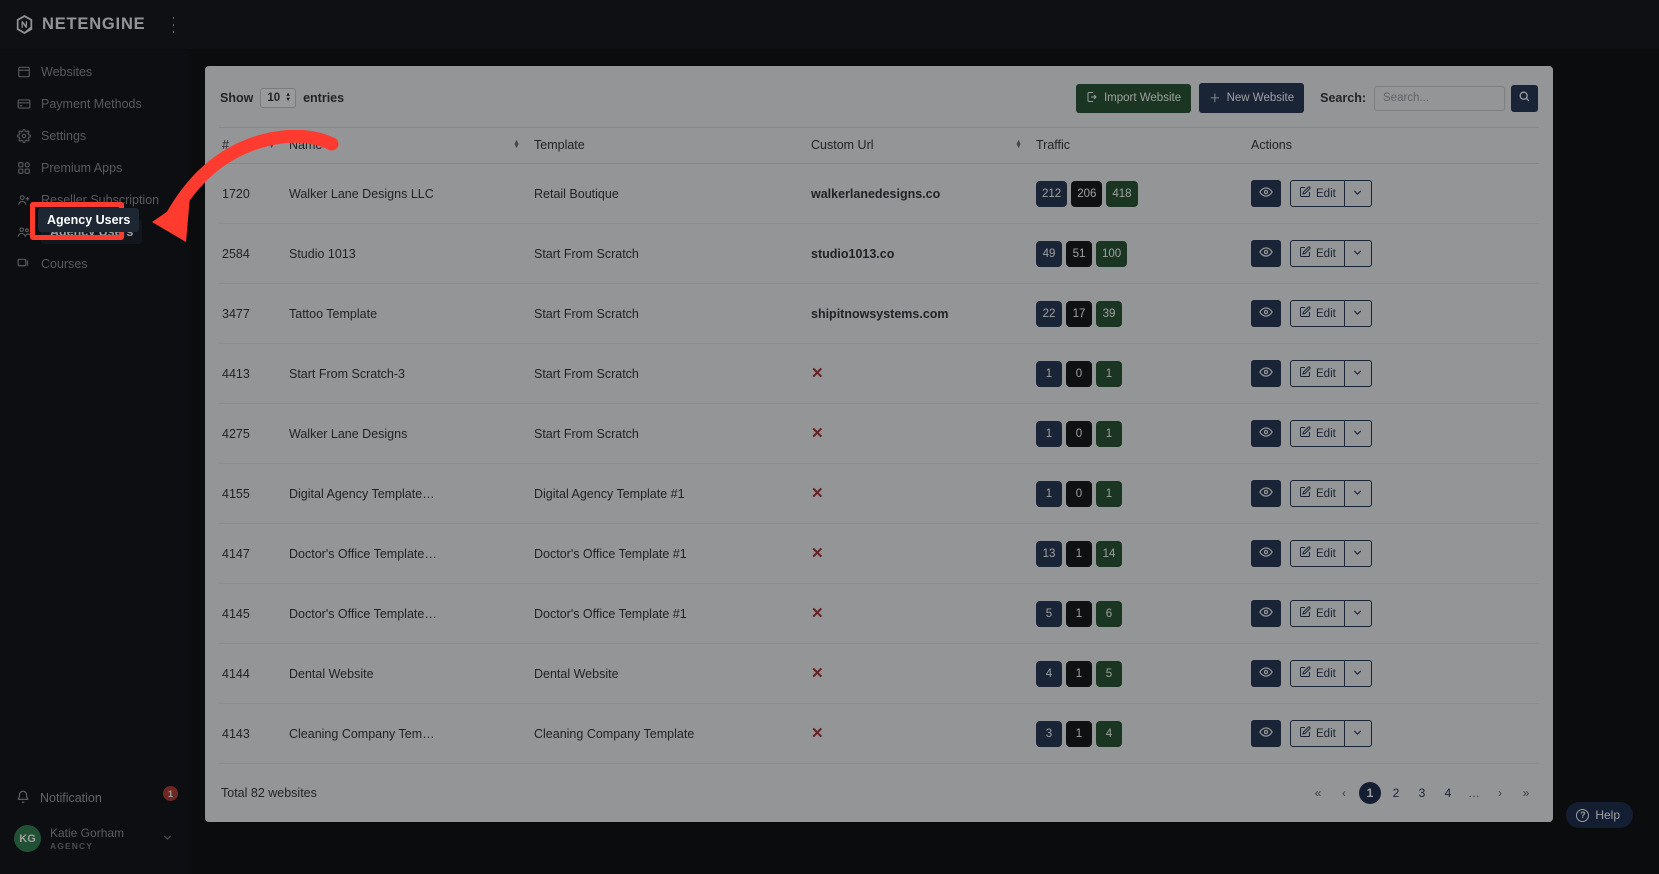 The height and width of the screenshot is (874, 1659). Describe the element at coordinates (71, 845) in the screenshot. I see `user-role: AGENCY` at that location.